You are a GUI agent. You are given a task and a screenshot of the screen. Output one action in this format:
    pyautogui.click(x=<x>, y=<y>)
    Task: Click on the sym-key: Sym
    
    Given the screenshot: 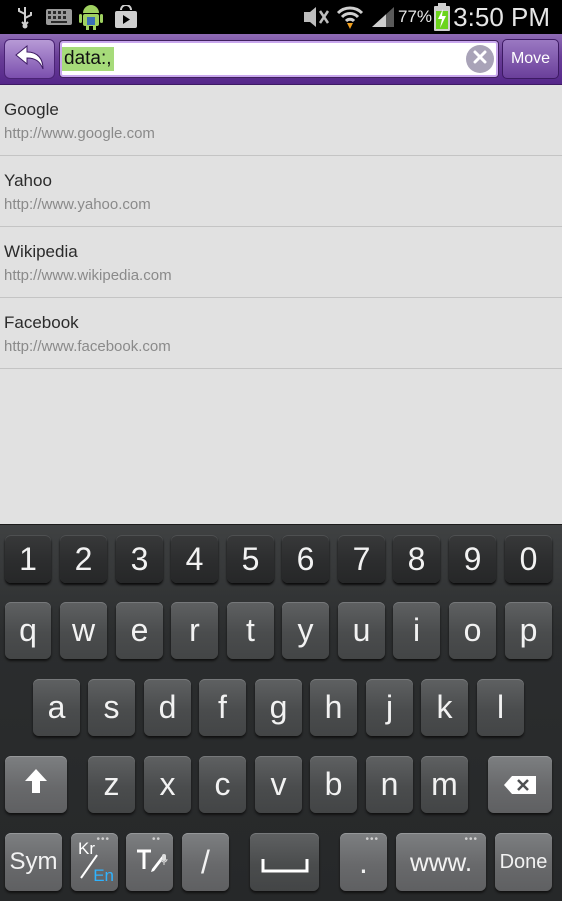 What is the action you would take?
    pyautogui.click(x=33, y=862)
    